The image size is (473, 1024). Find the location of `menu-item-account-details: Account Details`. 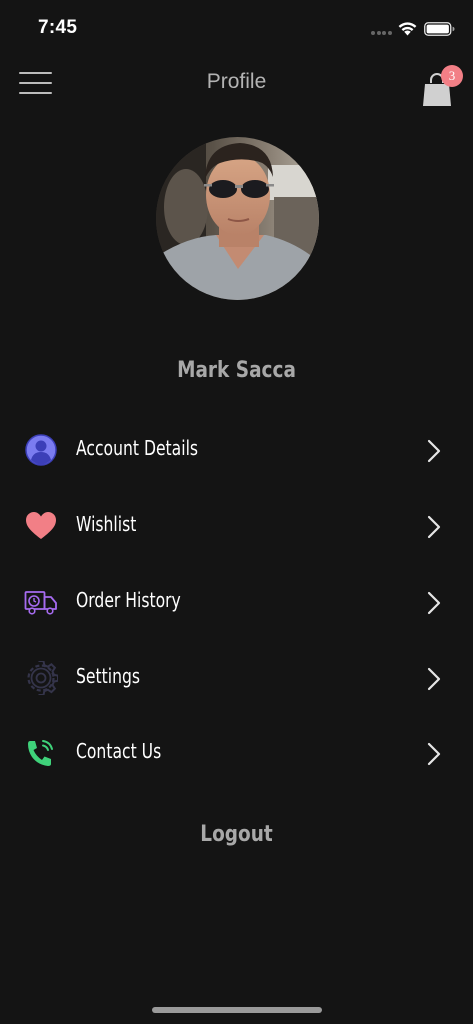

menu-item-account-details: Account Details is located at coordinates (236, 450).